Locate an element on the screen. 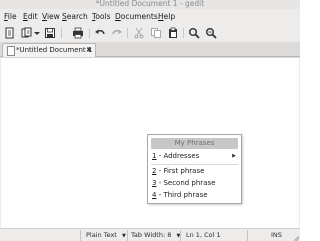 Image resolution: width=320 pixels, height=241 pixels. resize-grip-icon is located at coordinates (296, 238).